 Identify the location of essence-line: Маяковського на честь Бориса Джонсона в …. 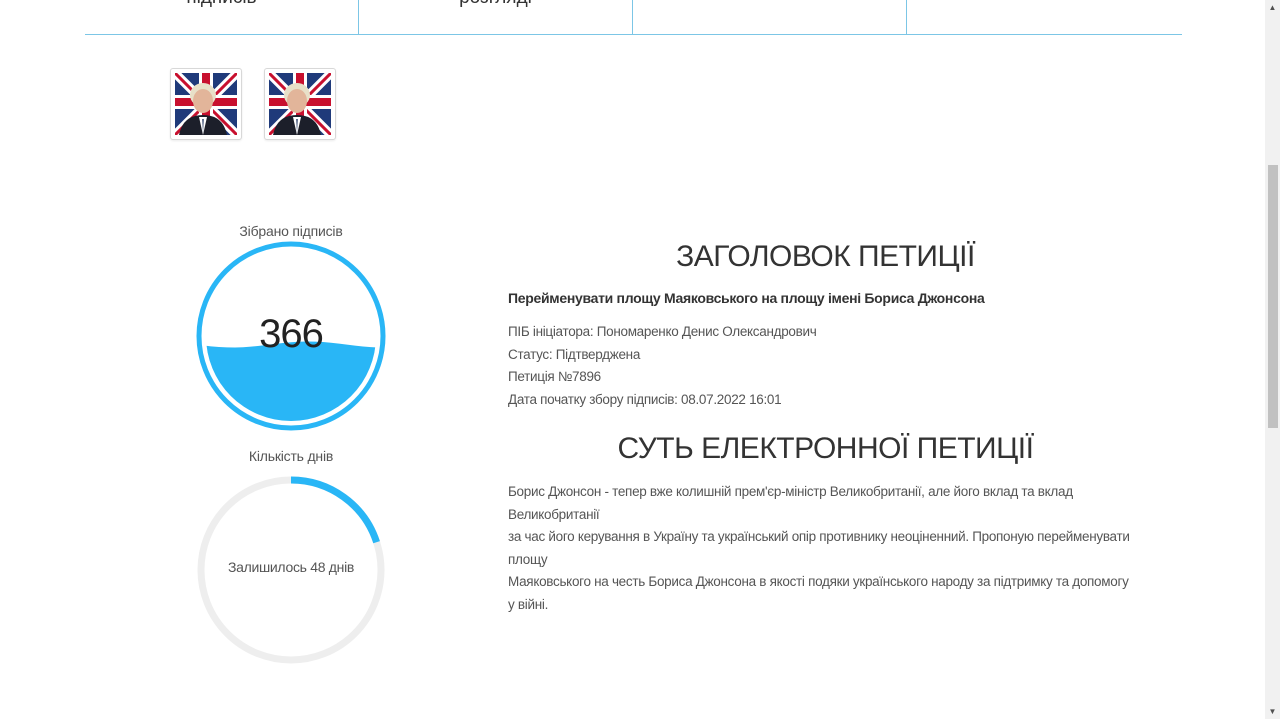
(818, 593).